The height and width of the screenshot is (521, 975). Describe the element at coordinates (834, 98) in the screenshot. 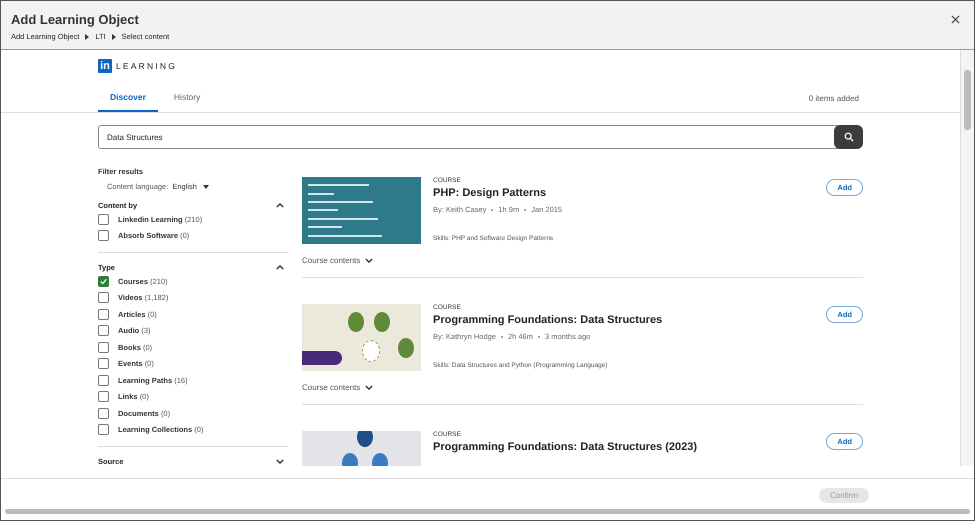

I see `items-added-count: 0 items added` at that location.